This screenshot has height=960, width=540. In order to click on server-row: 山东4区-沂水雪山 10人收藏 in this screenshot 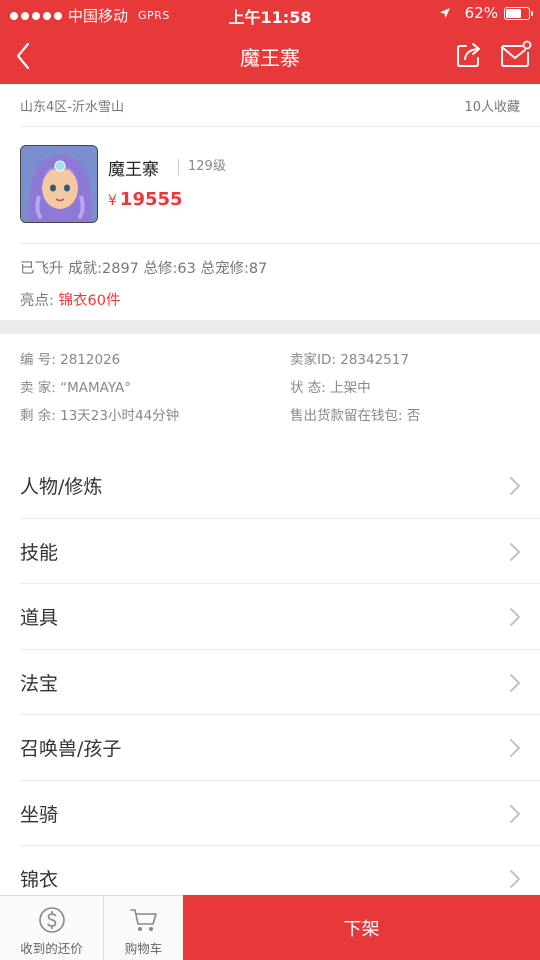, I will do `click(270, 111)`.